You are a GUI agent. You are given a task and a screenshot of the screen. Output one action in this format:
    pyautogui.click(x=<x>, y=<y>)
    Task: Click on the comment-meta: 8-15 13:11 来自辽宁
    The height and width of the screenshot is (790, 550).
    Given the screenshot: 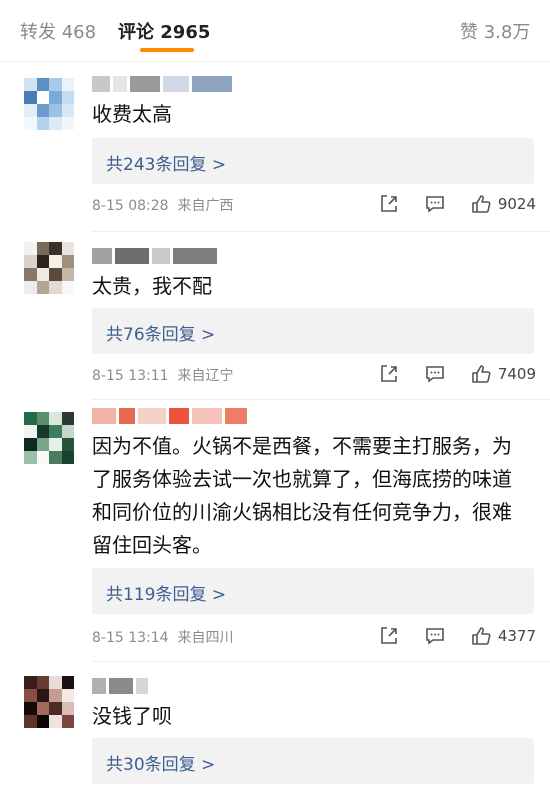 What is the action you would take?
    pyautogui.click(x=162, y=375)
    